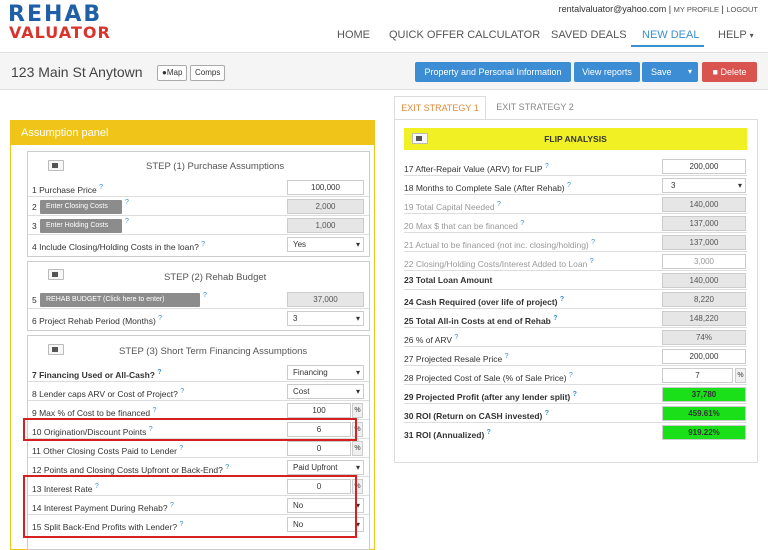 Image resolution: width=768 pixels, height=550 pixels. I want to click on arv-input: 200,000, so click(704, 166).